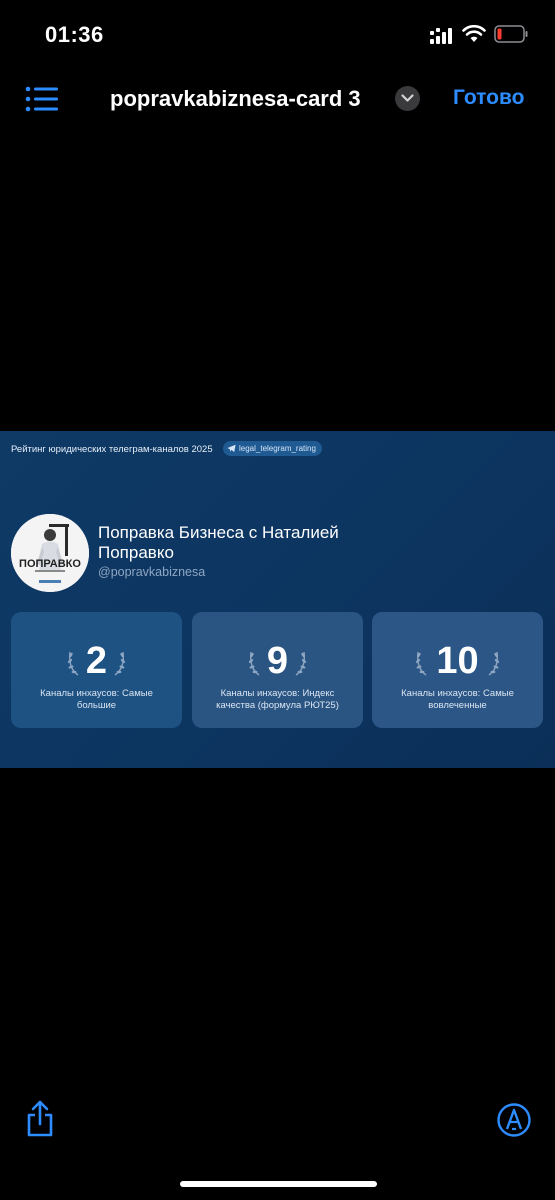 The width and height of the screenshot is (555, 1200). I want to click on home-indicator, so click(278, 1184).